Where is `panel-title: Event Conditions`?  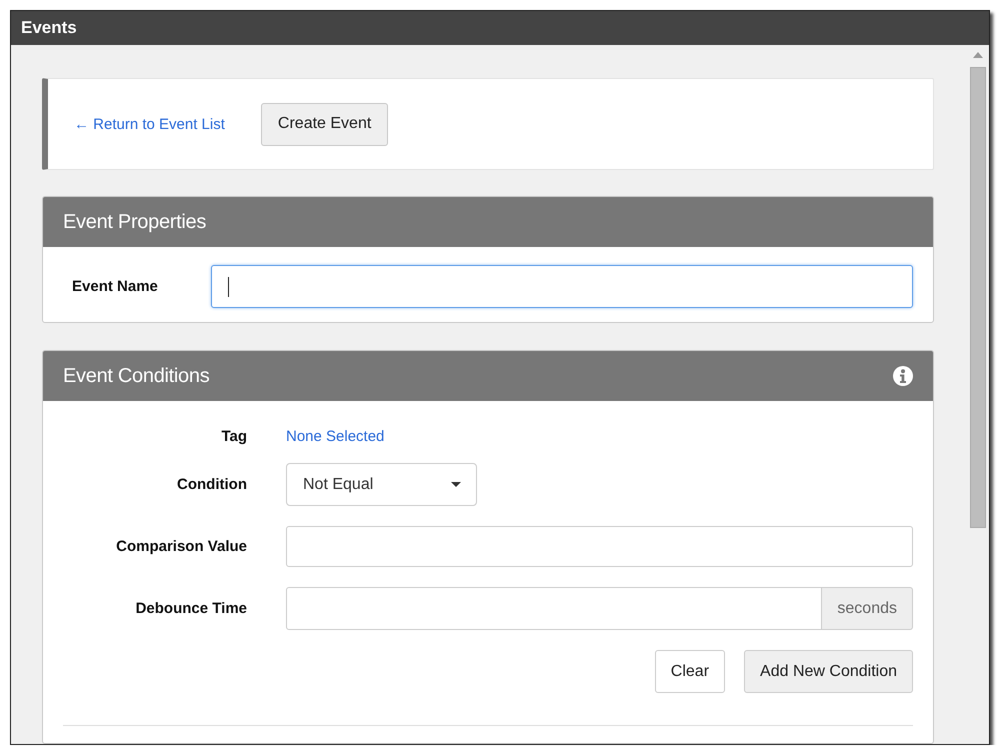
panel-title: Event Conditions is located at coordinates (136, 376).